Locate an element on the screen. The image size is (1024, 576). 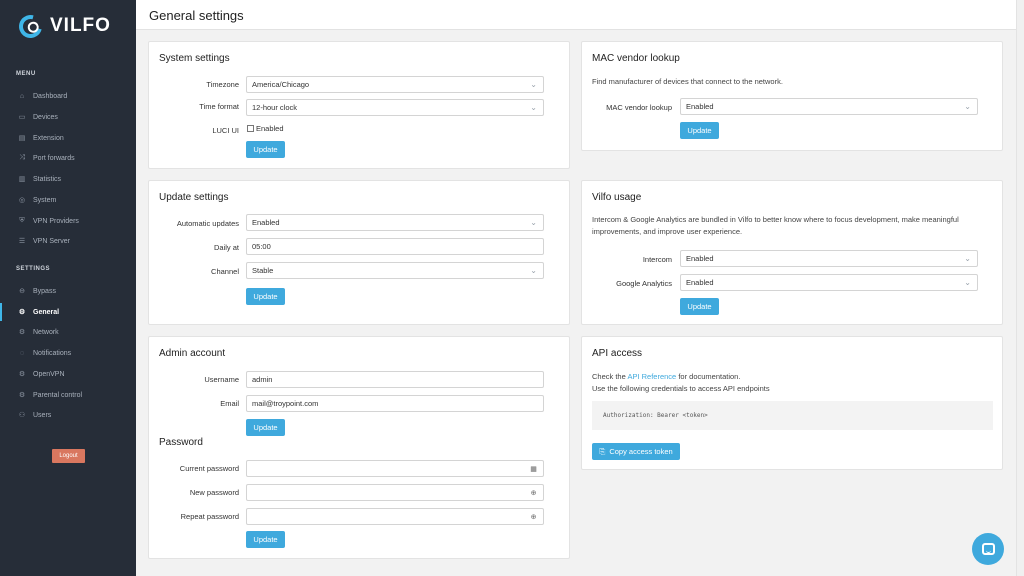
new-password-label: New password is located at coordinates (214, 492).